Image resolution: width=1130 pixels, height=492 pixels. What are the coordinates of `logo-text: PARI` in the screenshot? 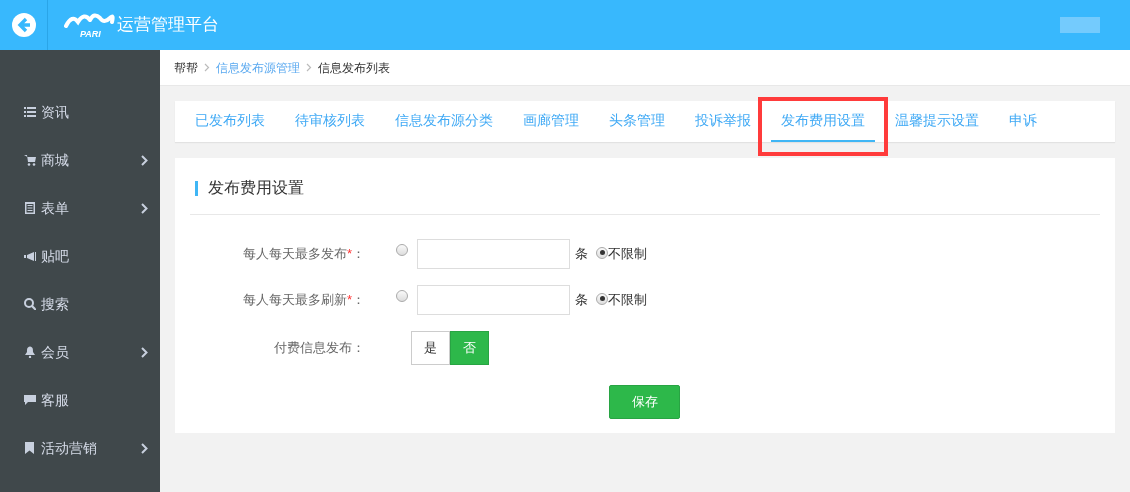 It's located at (90, 34).